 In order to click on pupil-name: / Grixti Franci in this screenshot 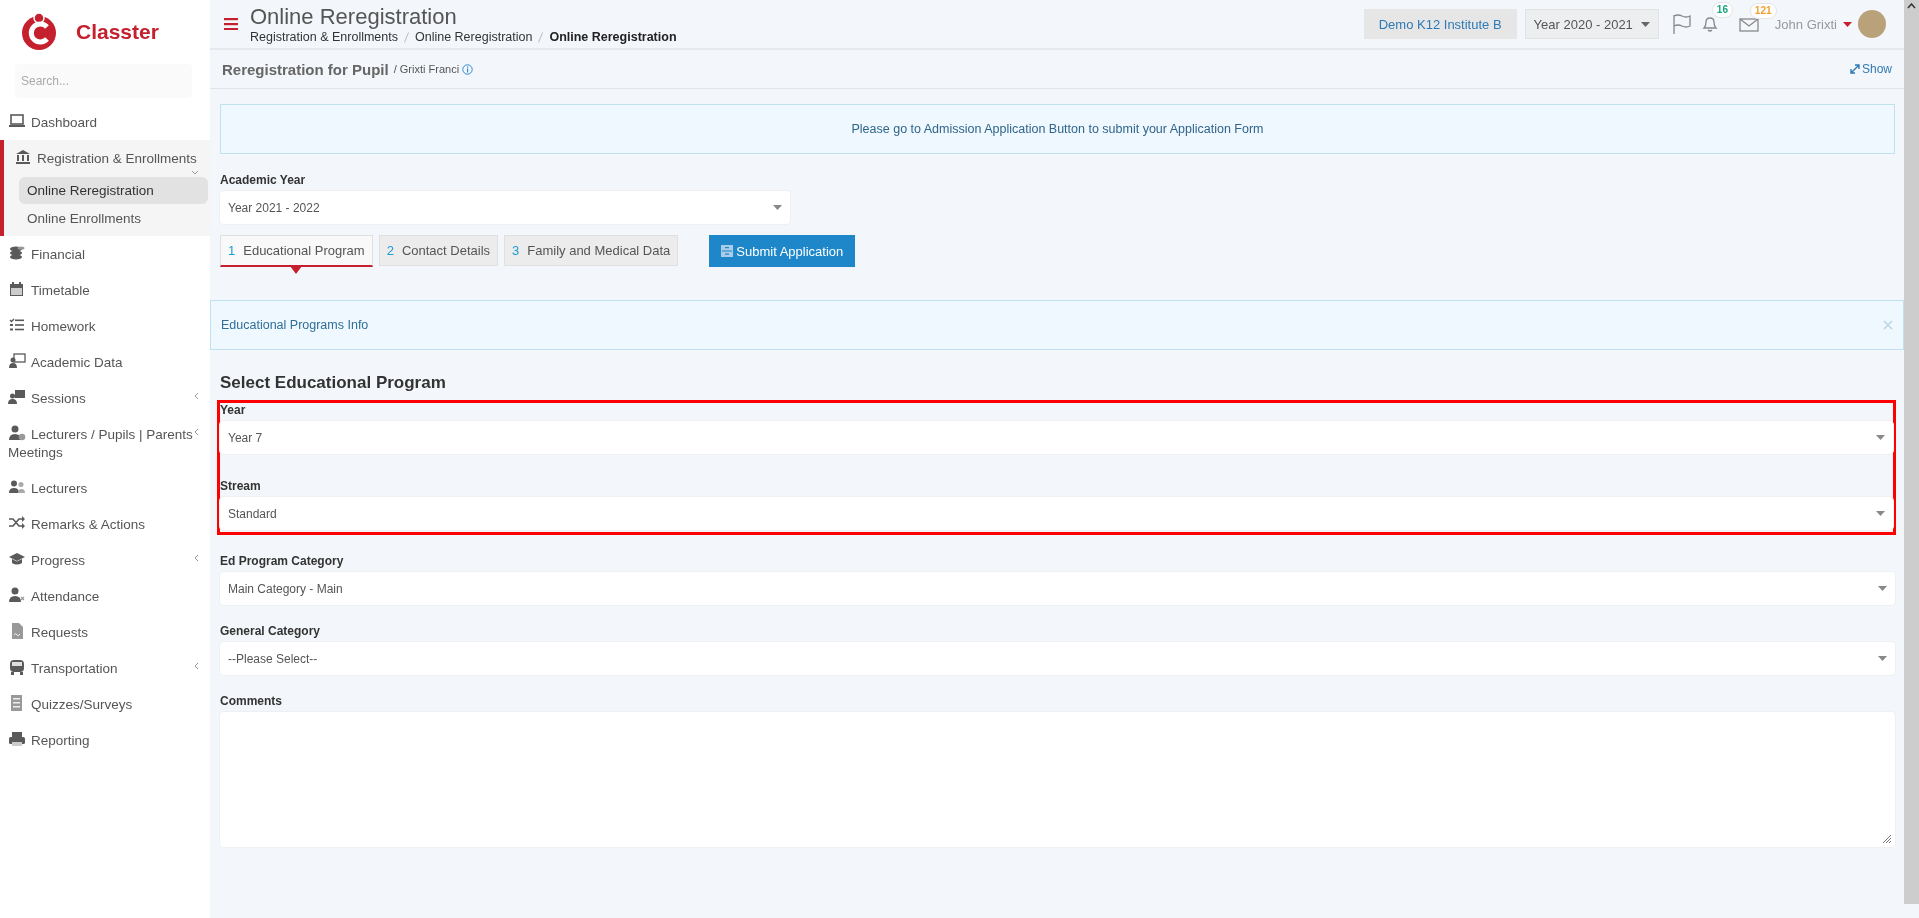, I will do `click(426, 69)`.